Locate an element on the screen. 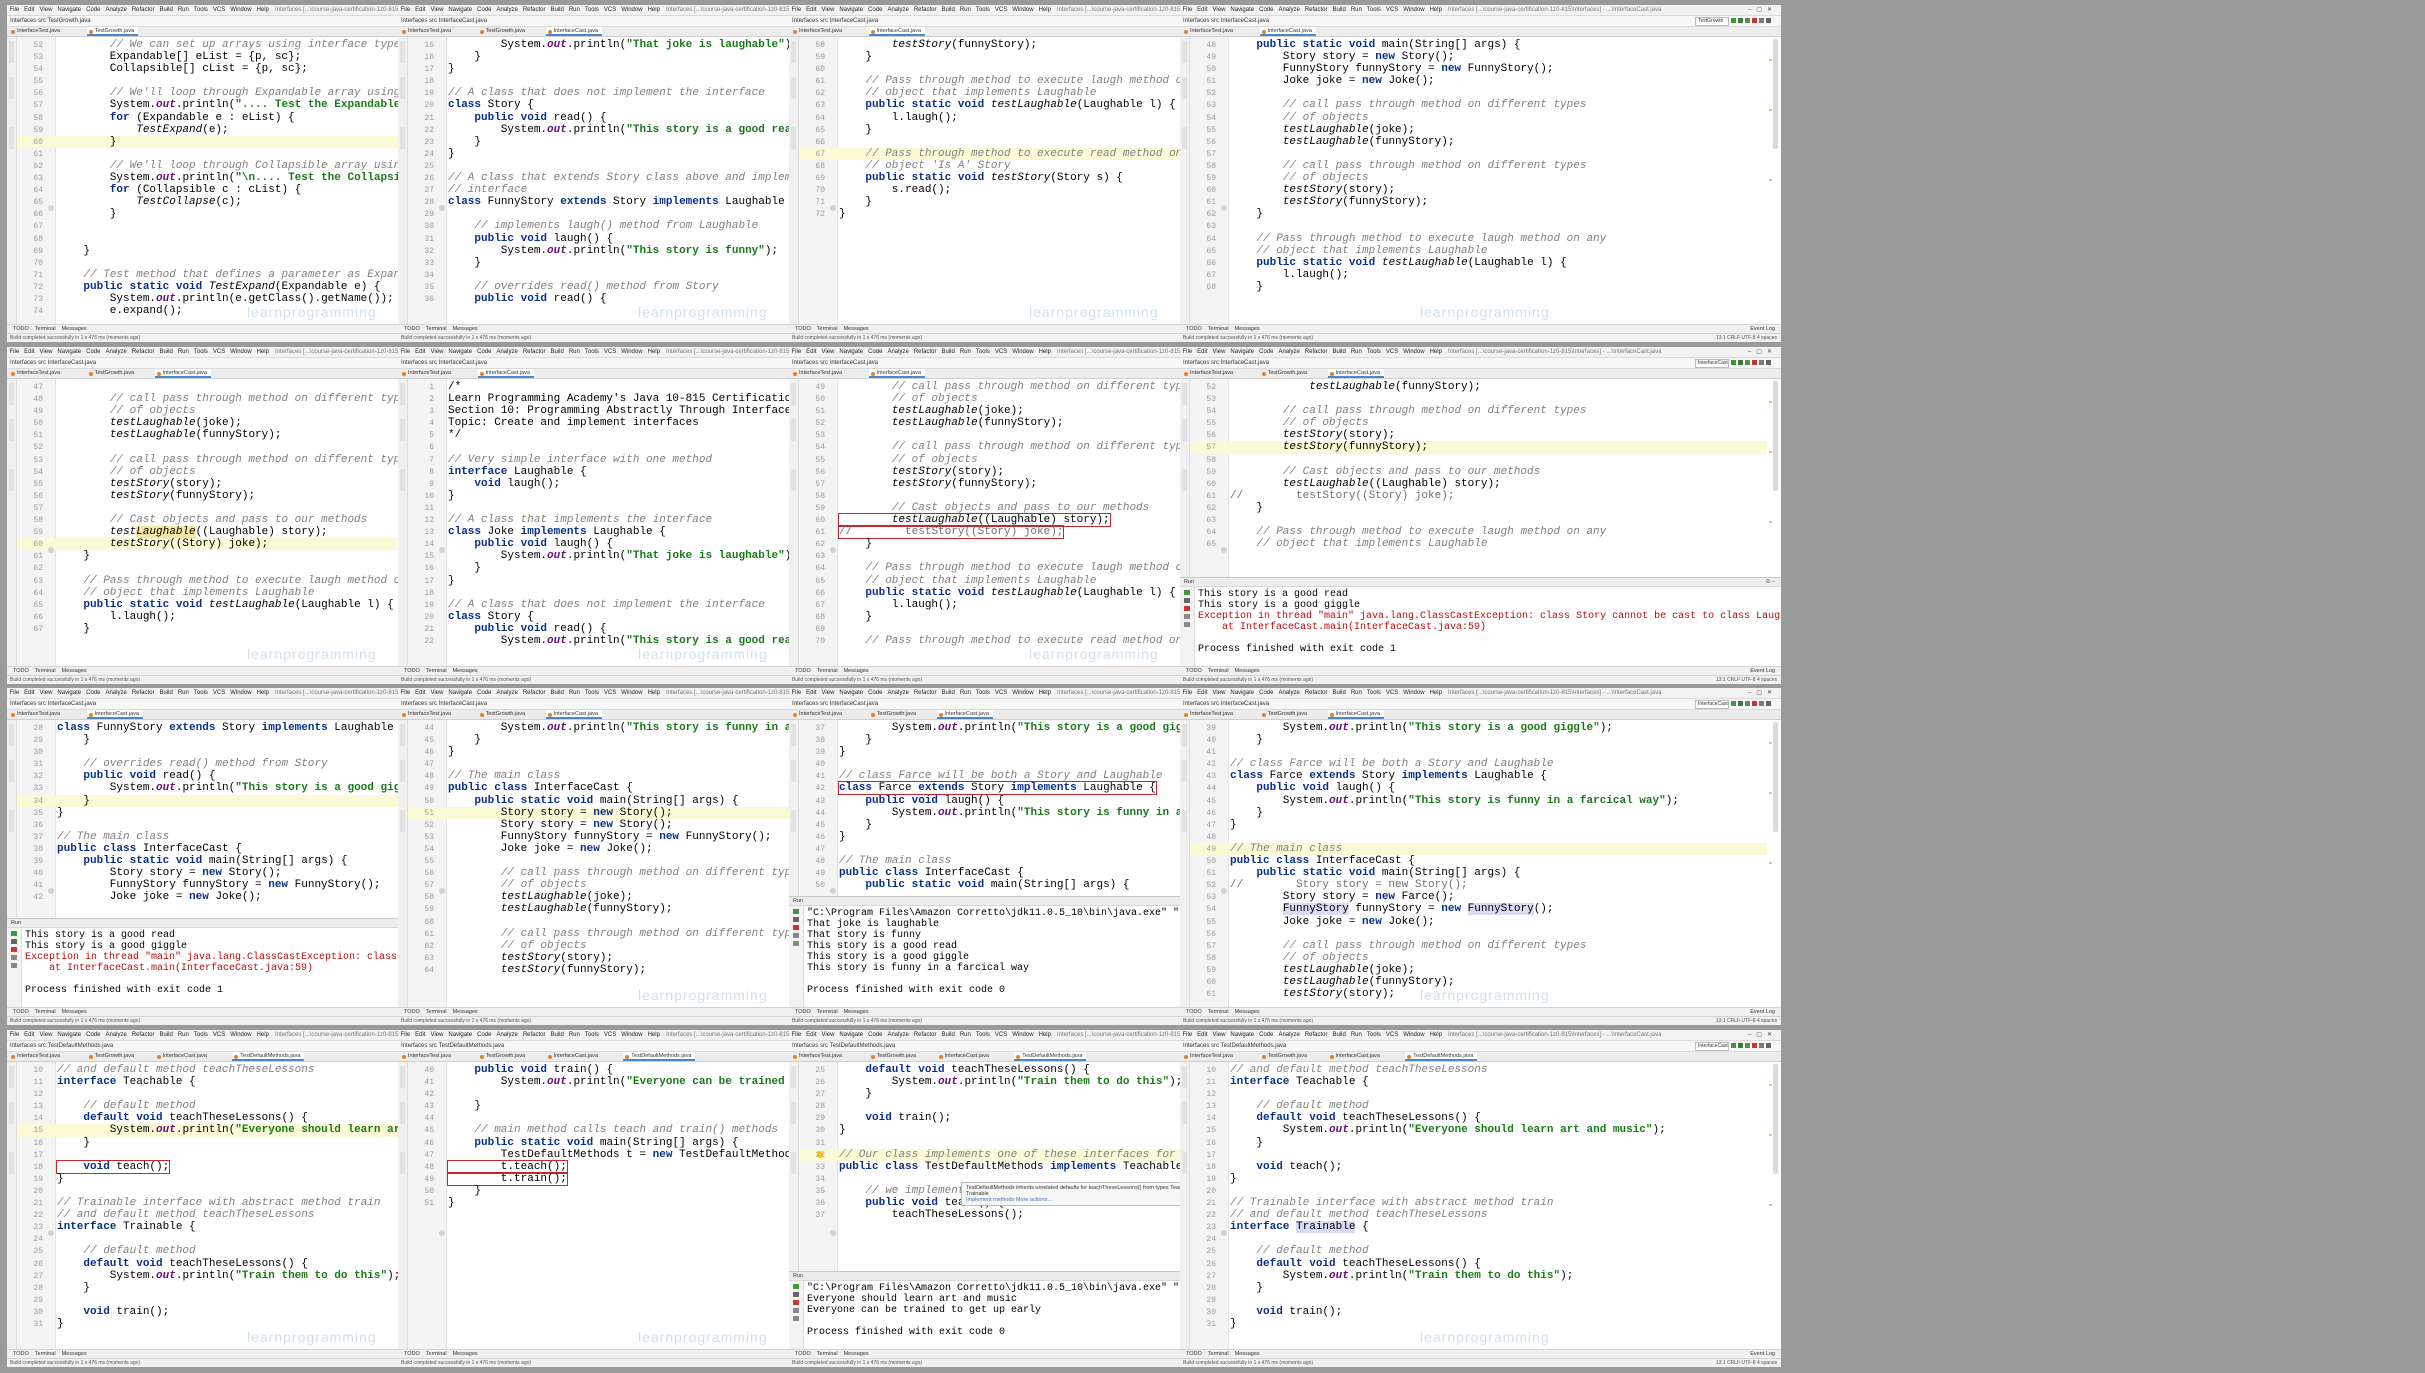  editor-tab: TestDefaultMethods.java is located at coordinates (659, 1056).